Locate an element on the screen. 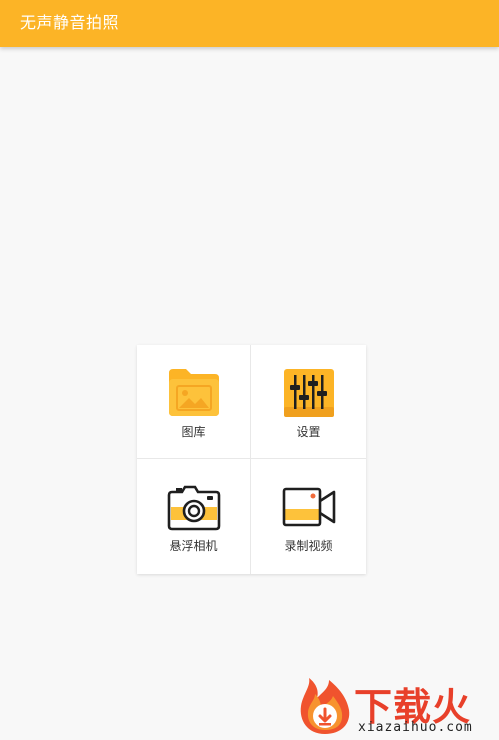 The image size is (499, 740). menu-item-settings: 设置 is located at coordinates (308, 402).